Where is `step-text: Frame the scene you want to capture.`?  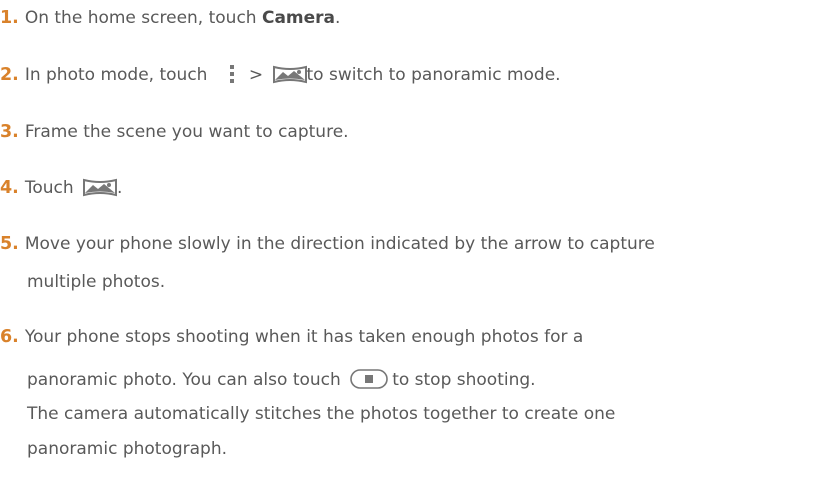
step-text: Frame the scene you want to capture. is located at coordinates (186, 132).